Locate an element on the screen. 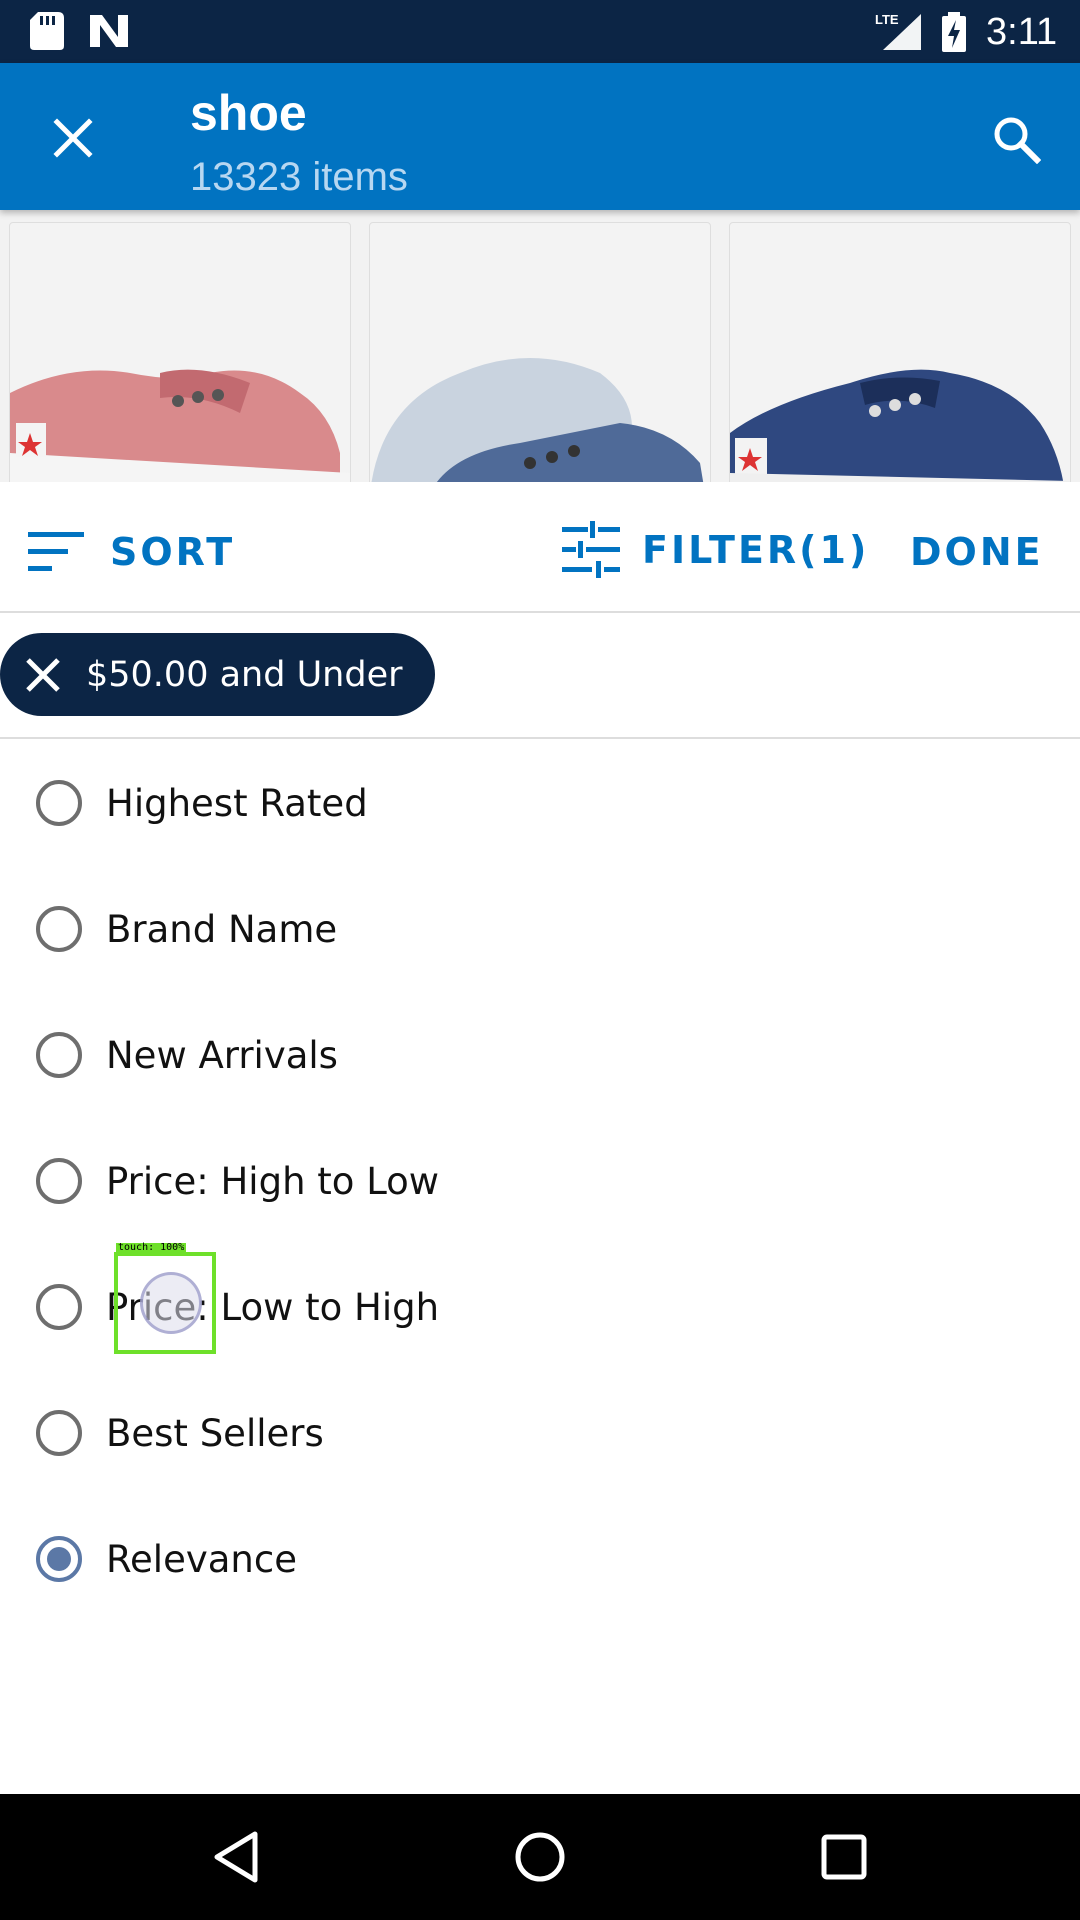 Image resolution: width=1080 pixels, height=1920 pixels. navigation-bar is located at coordinates (540, 1857).